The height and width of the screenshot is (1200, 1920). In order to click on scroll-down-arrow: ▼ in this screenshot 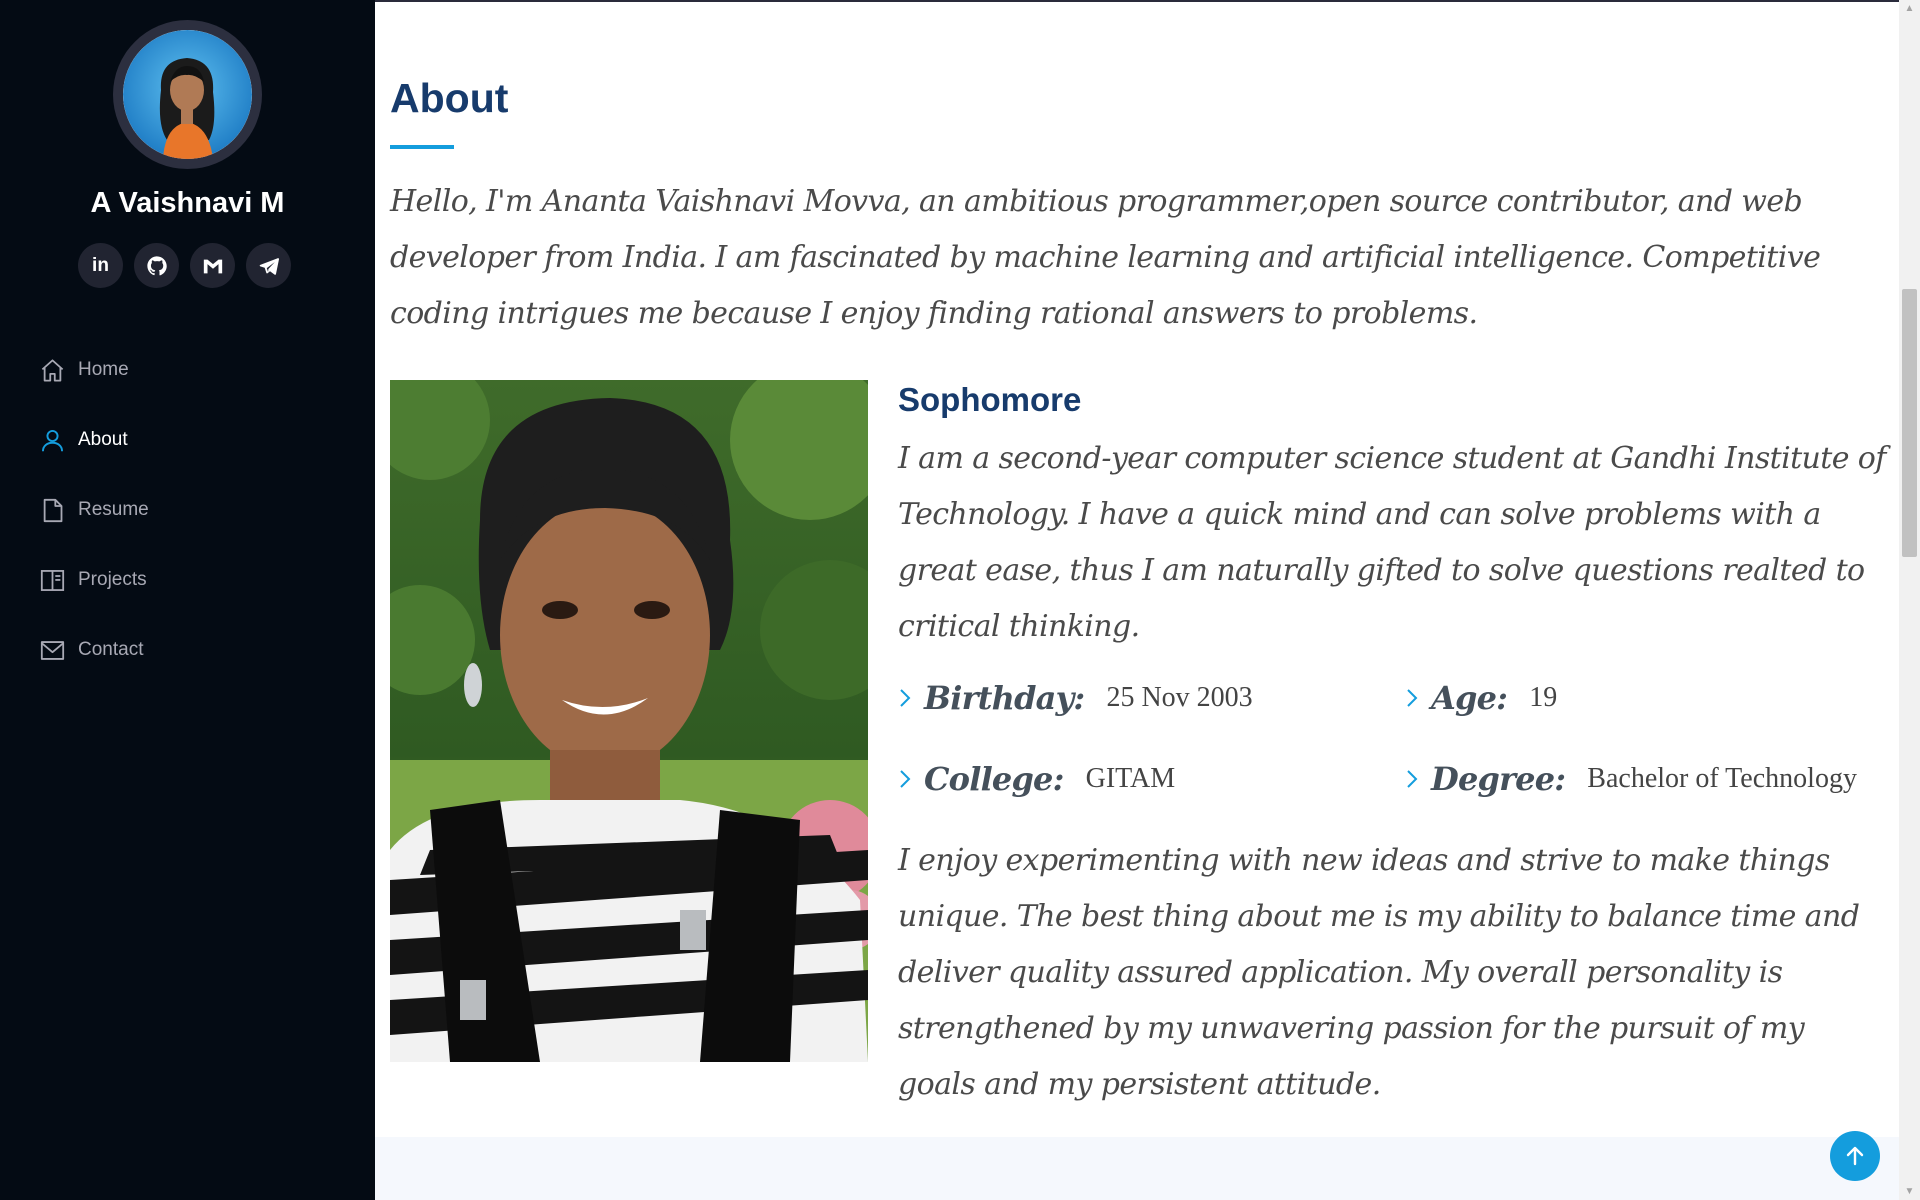, I will do `click(1909, 1191)`.